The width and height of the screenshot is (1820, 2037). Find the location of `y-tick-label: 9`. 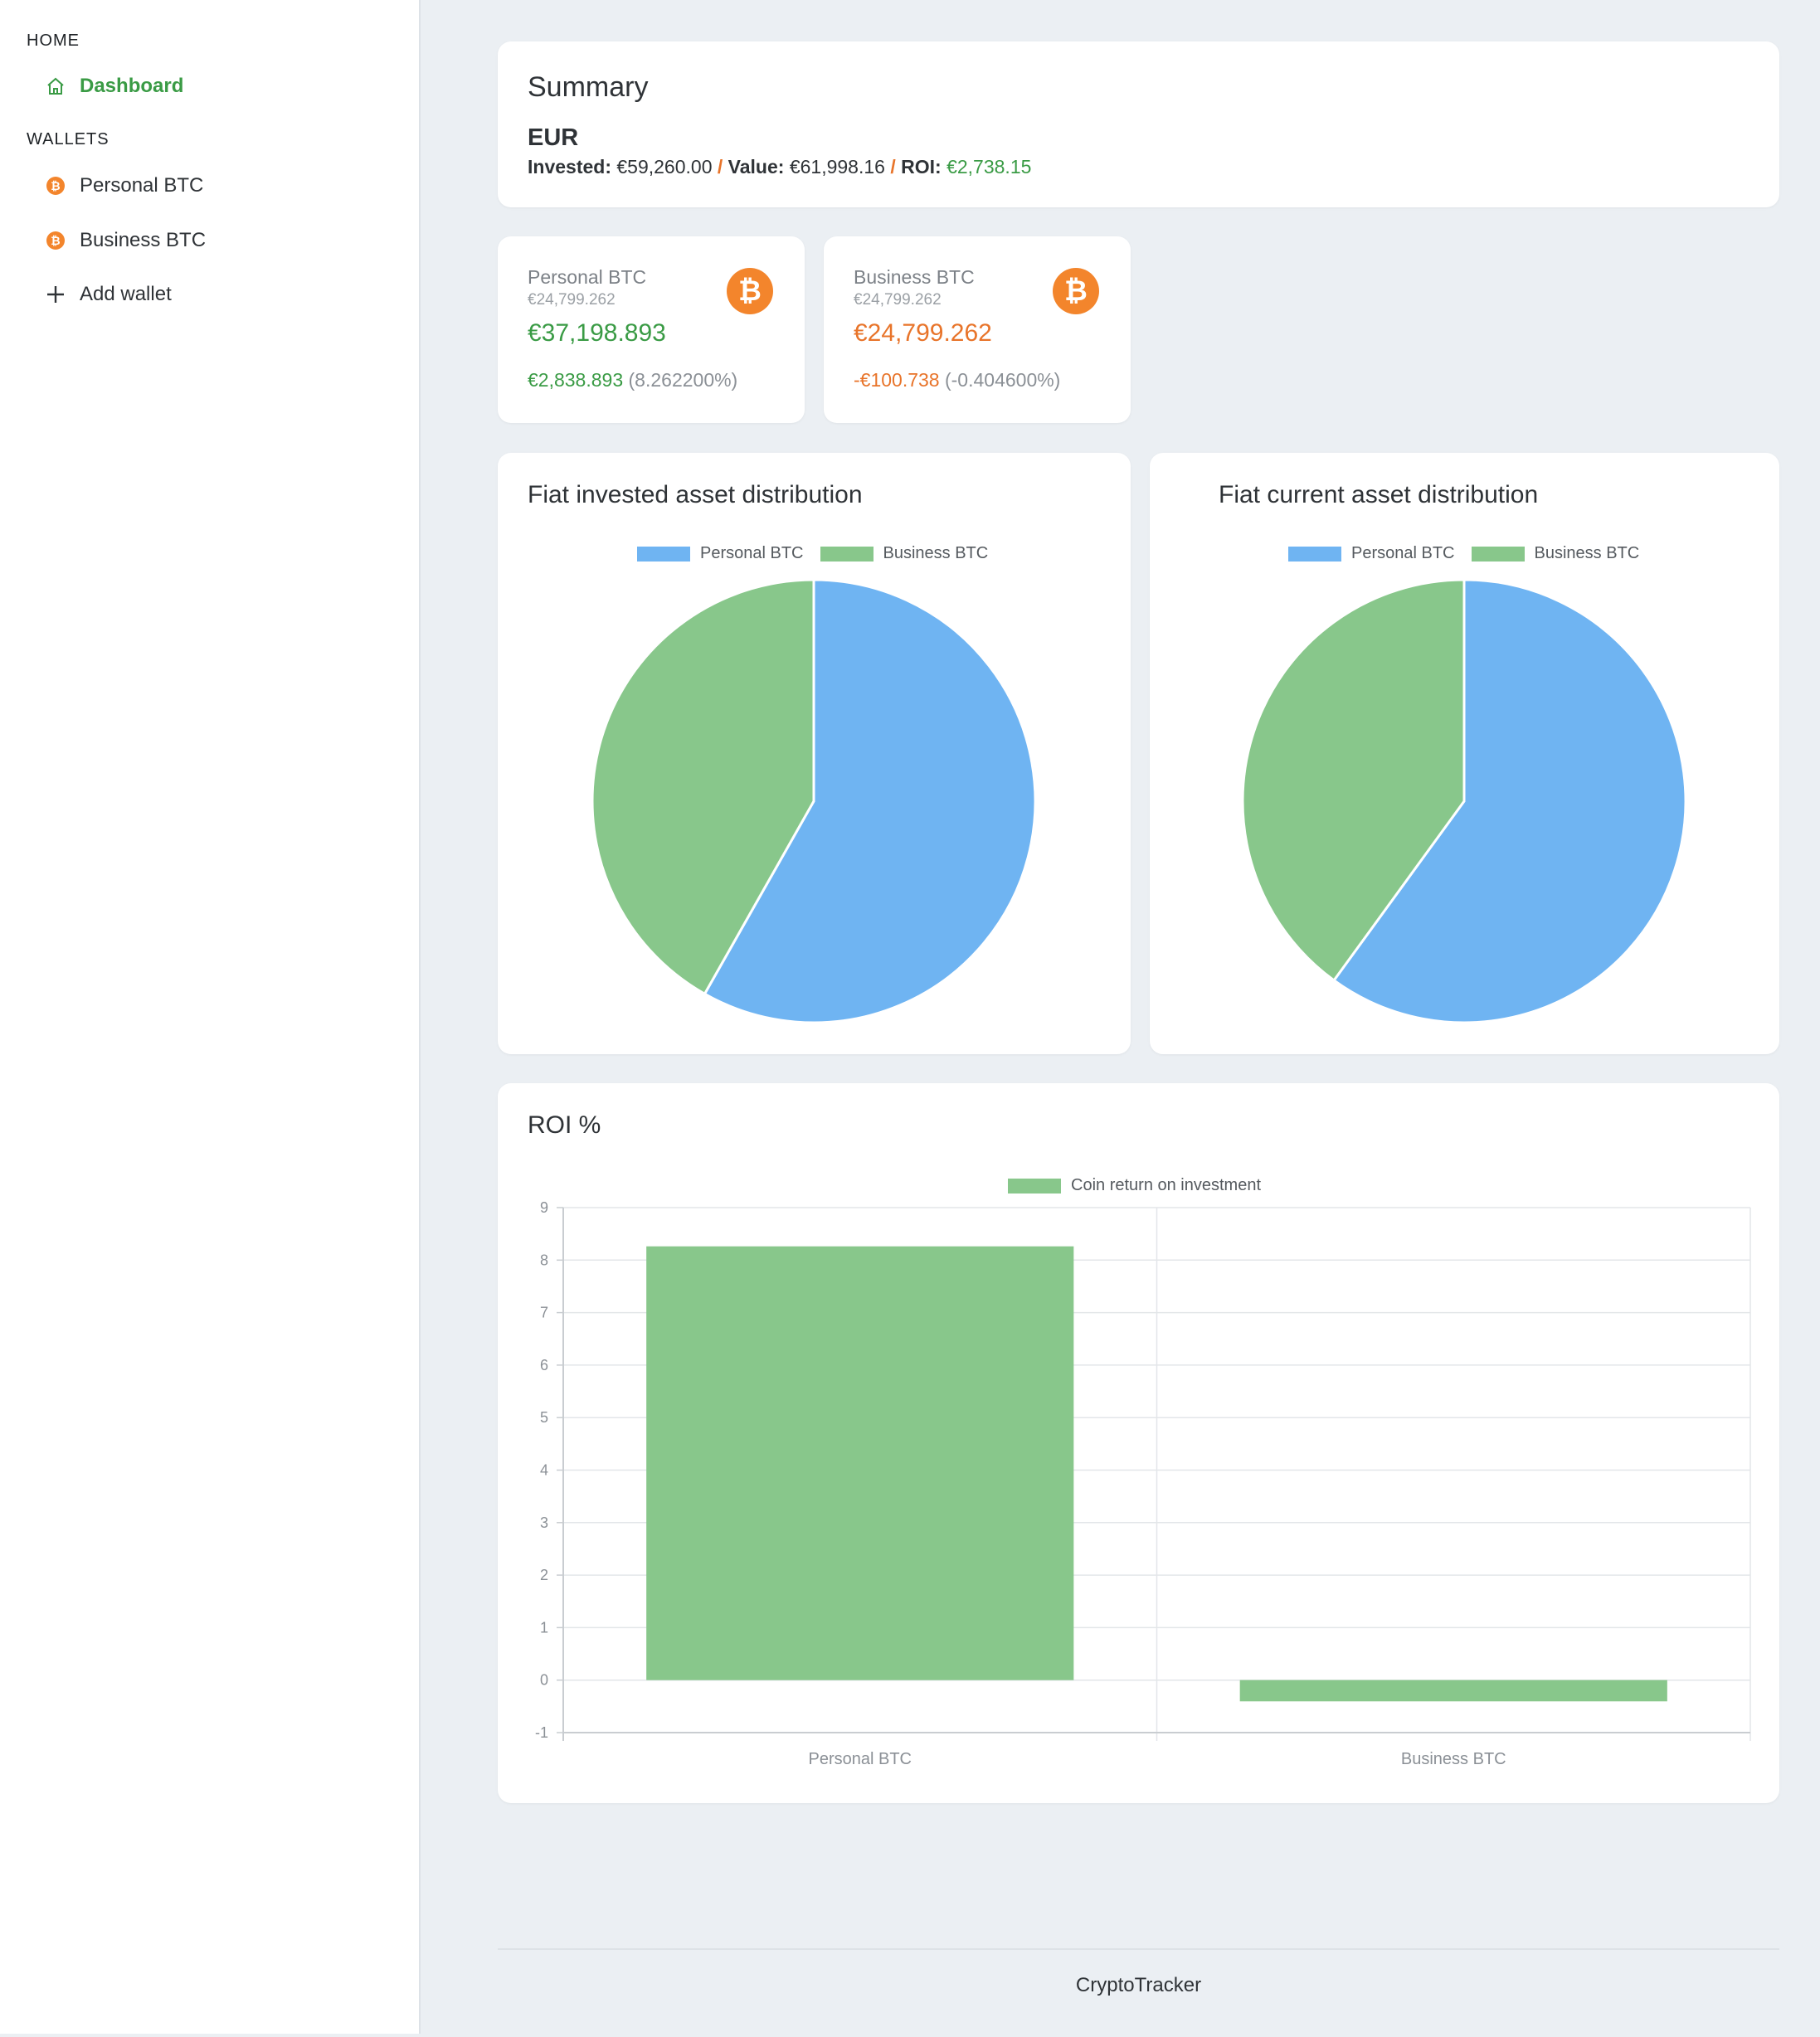

y-tick-label: 9 is located at coordinates (544, 1207).